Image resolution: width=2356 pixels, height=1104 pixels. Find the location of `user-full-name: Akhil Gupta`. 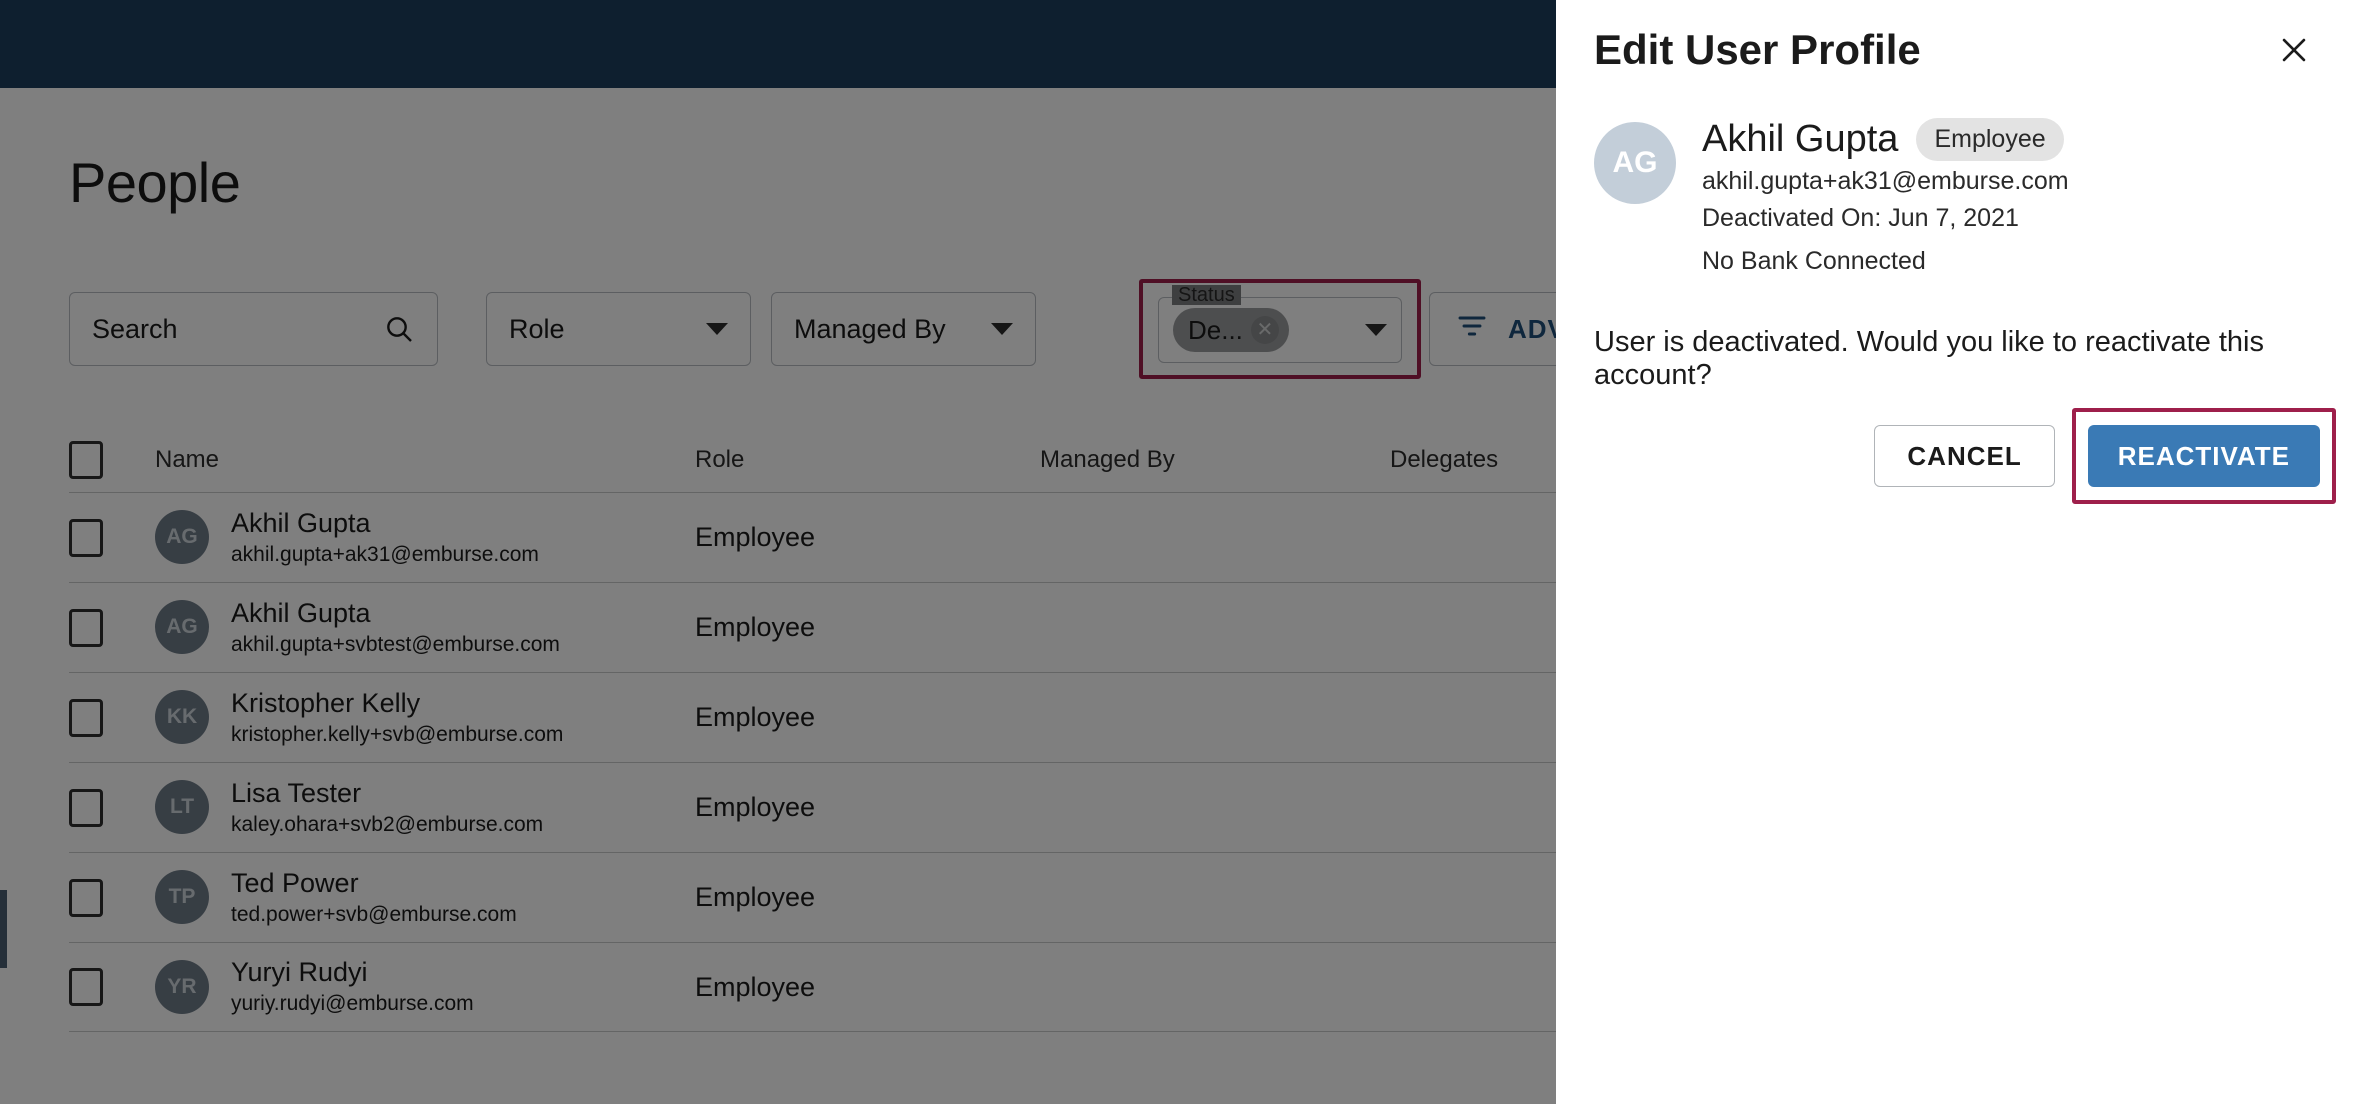

user-full-name: Akhil Gupta is located at coordinates (1800, 139).